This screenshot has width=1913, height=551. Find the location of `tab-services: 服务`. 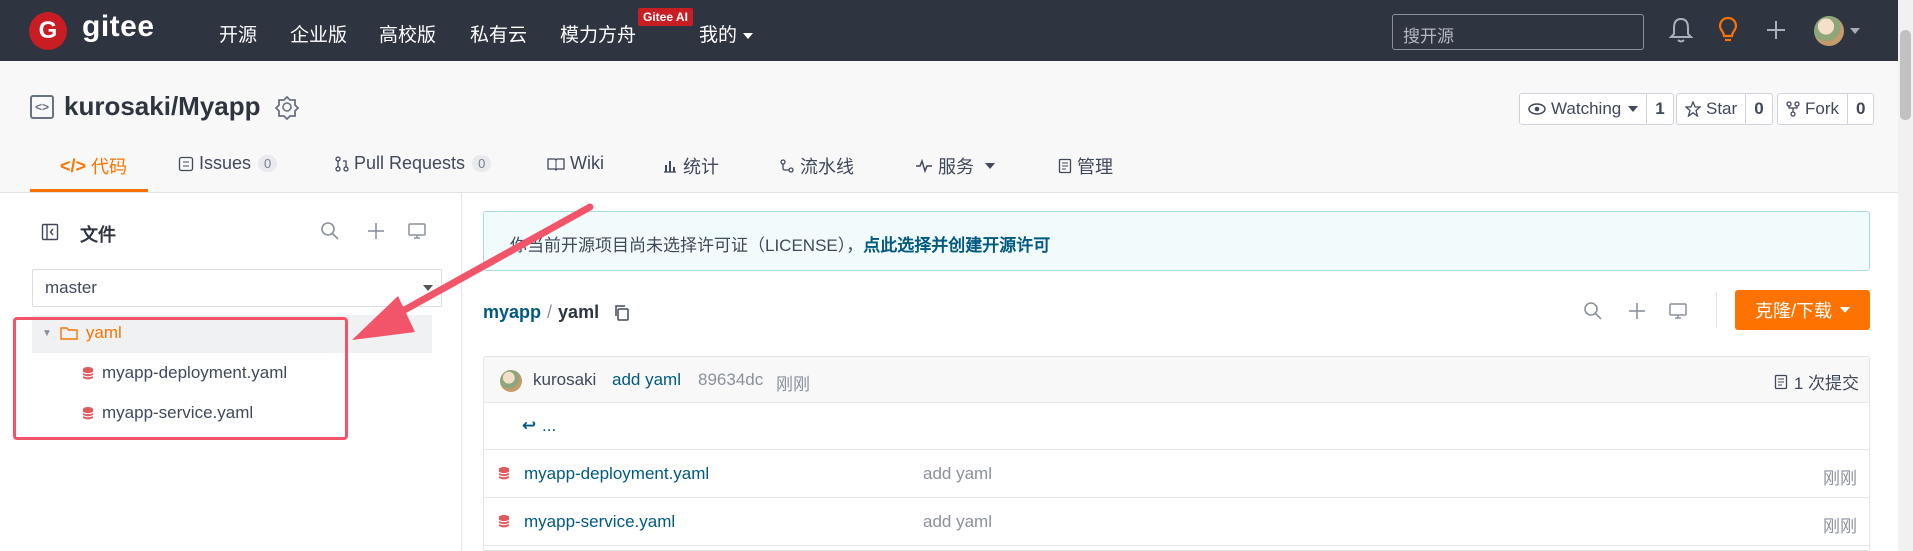

tab-services: 服务 is located at coordinates (955, 166).